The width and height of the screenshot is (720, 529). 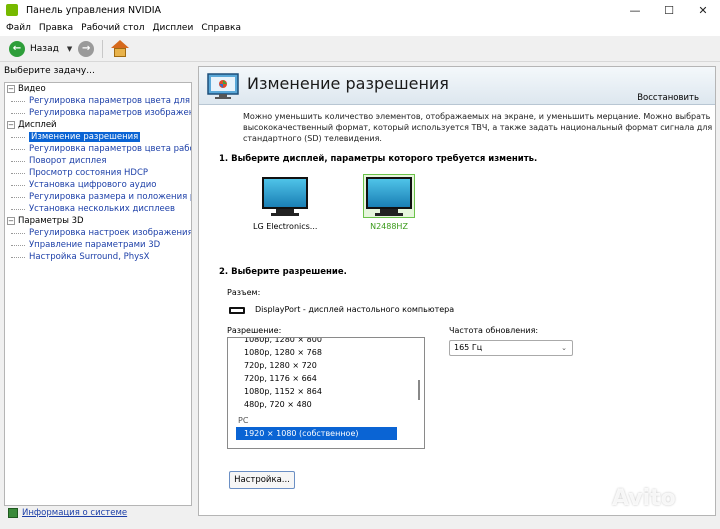 What do you see at coordinates (635, 10) in the screenshot?
I see `minimize-button: —` at bounding box center [635, 10].